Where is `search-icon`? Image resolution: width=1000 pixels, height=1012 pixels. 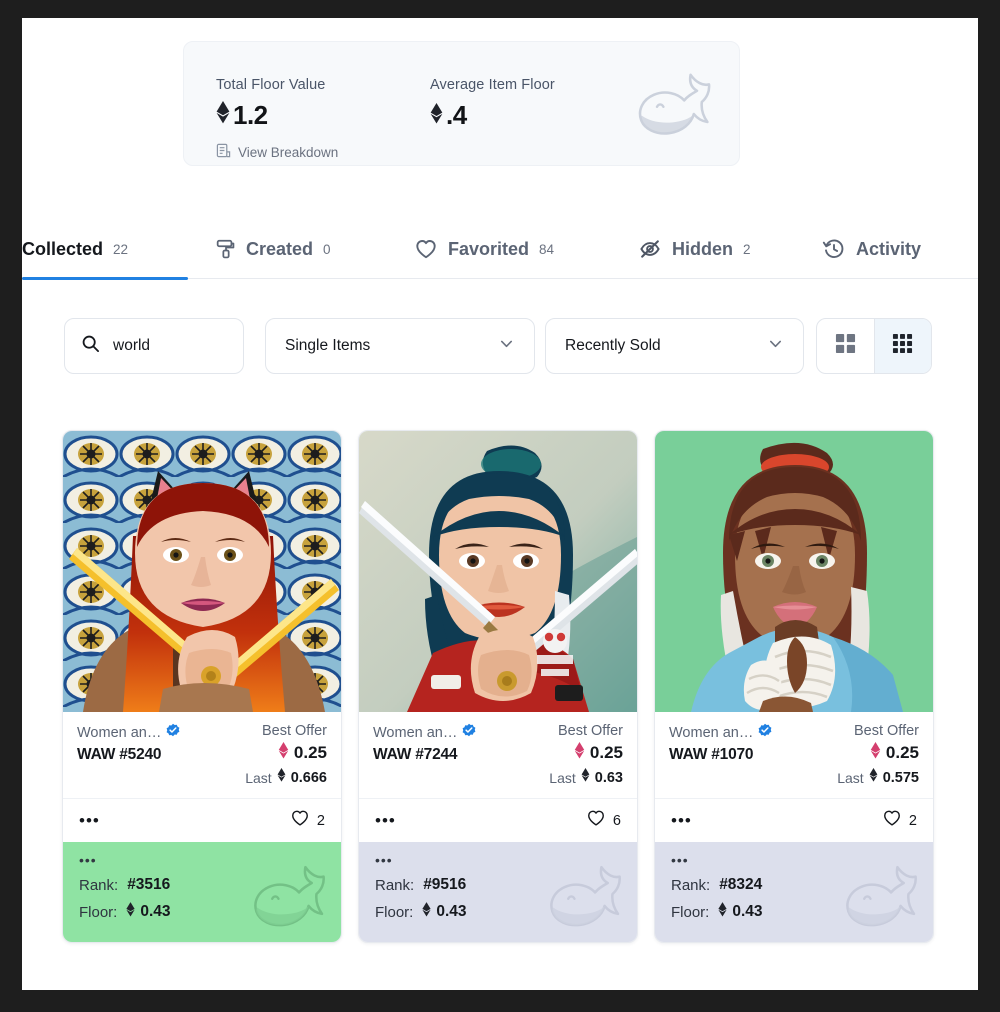
search-icon is located at coordinates (90, 346).